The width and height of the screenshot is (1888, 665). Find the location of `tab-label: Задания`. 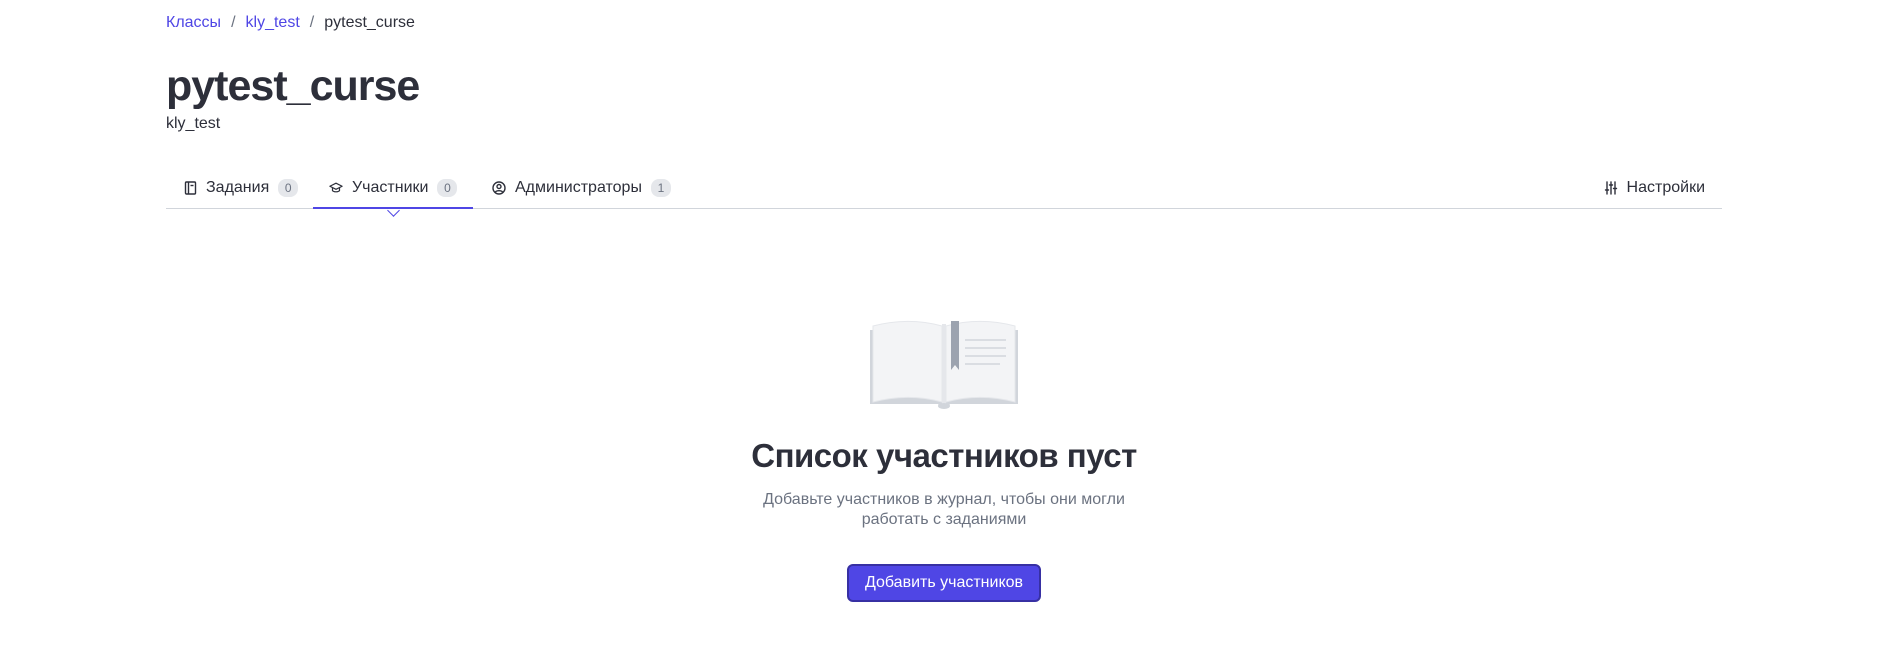

tab-label: Задания is located at coordinates (238, 187).